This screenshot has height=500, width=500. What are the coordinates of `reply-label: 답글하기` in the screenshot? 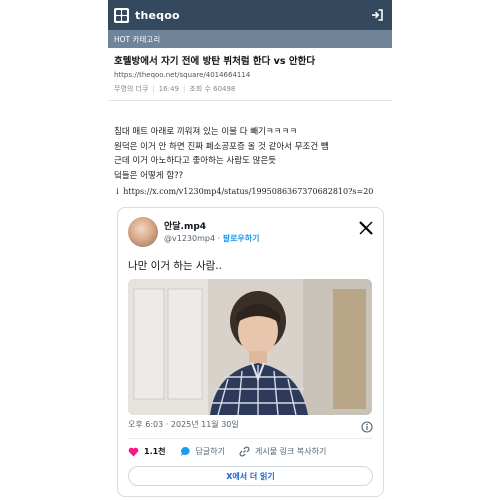 It's located at (210, 451).